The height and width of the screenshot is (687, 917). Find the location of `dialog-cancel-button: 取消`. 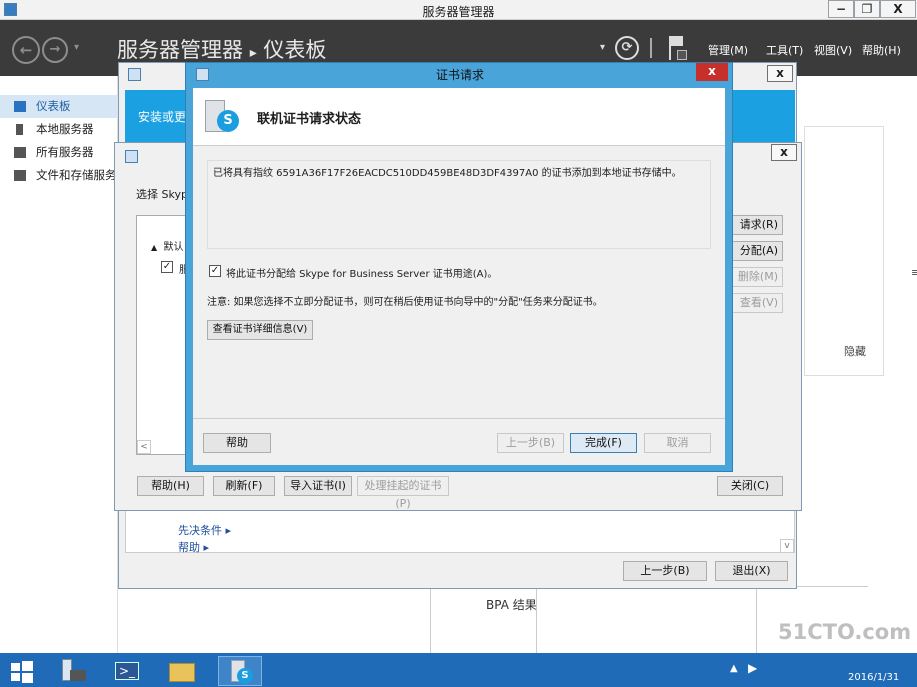

dialog-cancel-button: 取消 is located at coordinates (677, 443).